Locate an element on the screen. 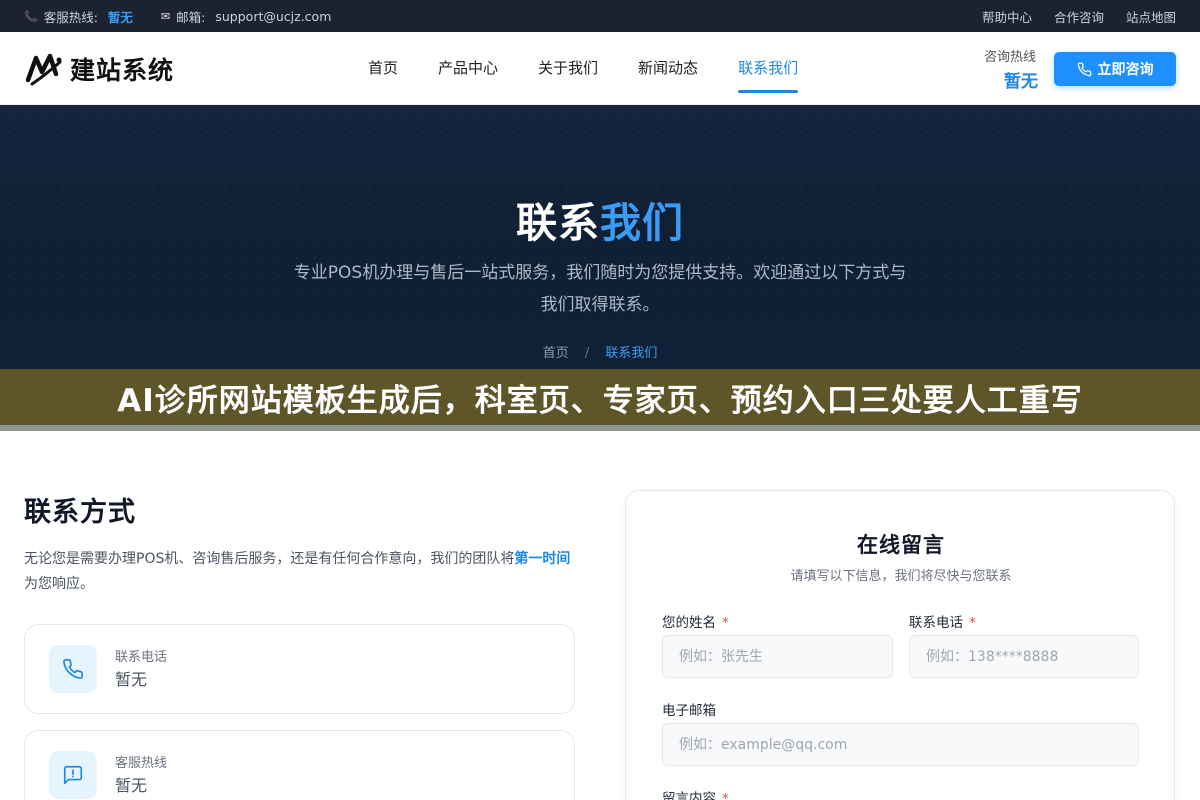 The width and height of the screenshot is (1200, 800). contact-section-title: 联系方式 is located at coordinates (80, 512).